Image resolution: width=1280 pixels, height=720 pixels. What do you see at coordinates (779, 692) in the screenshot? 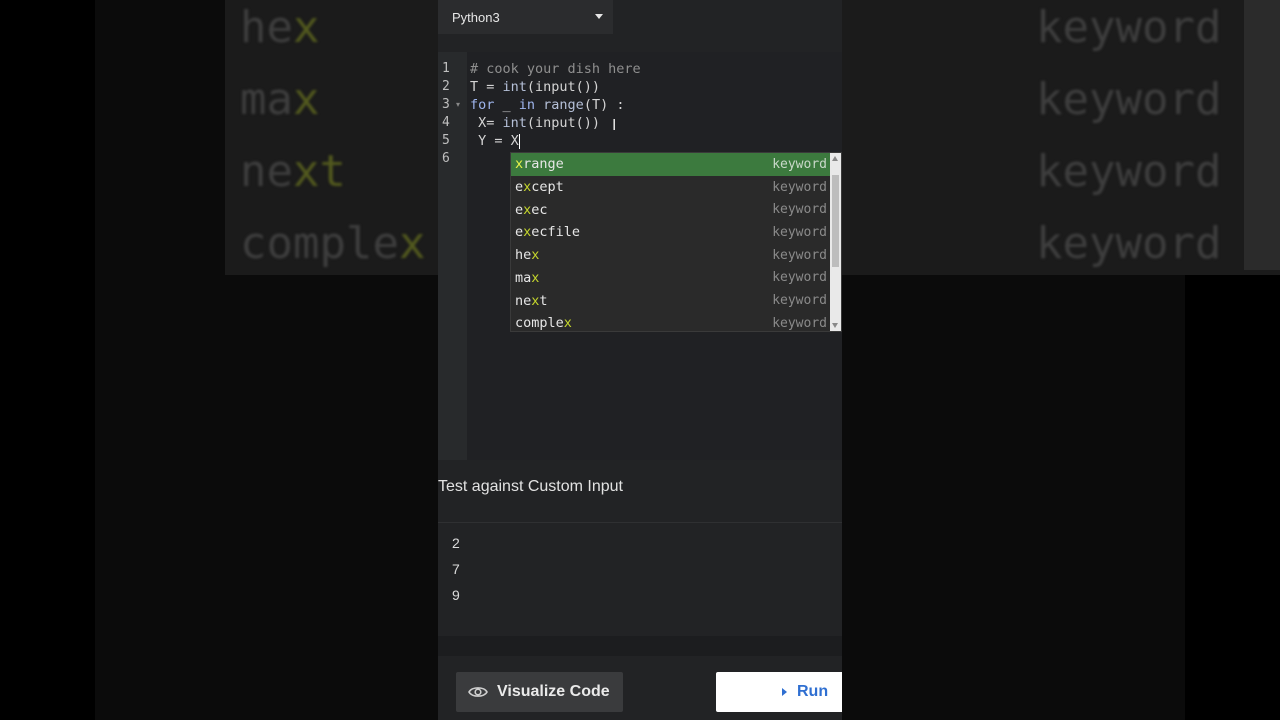
I see `run-button: Run` at bounding box center [779, 692].